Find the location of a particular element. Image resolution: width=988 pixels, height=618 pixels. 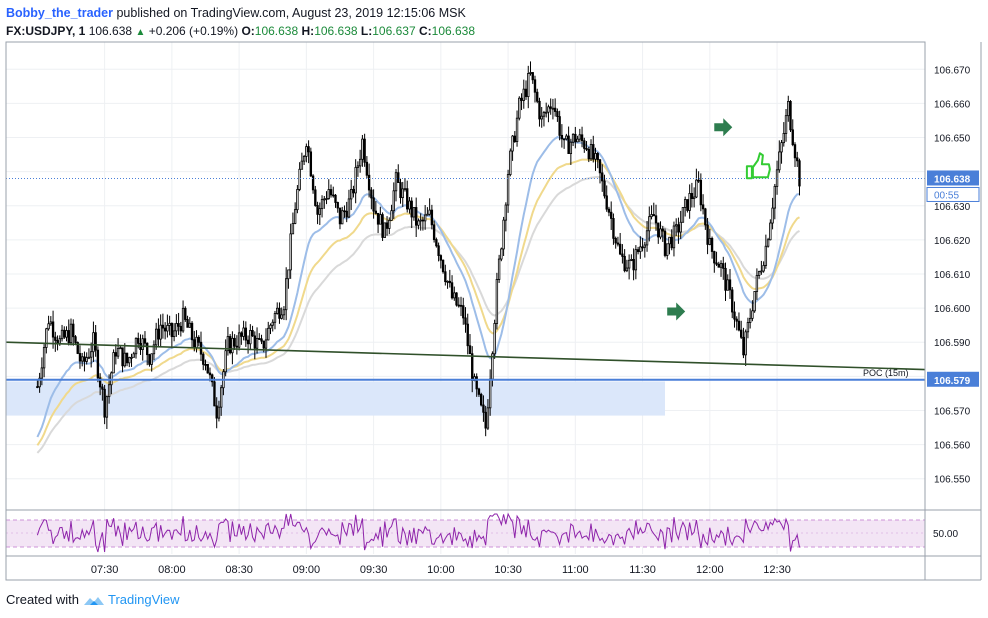

countdown-label: 00:55 is located at coordinates (946, 195).